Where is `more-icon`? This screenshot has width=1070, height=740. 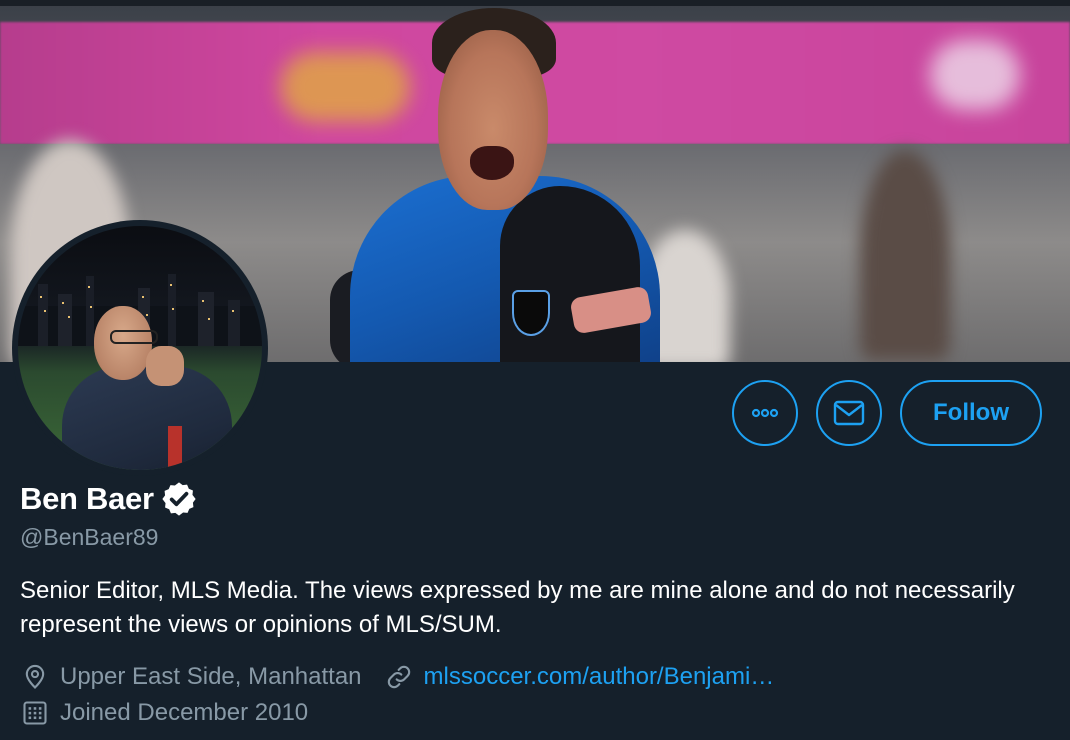
more-icon is located at coordinates (765, 413).